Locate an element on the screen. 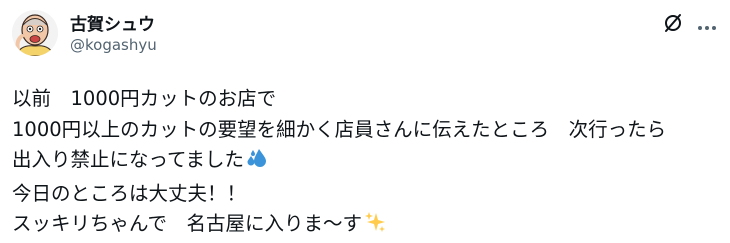 Image resolution: width=730 pixels, height=243 pixels. post-line: 以前 1000円カットのお店で is located at coordinates (144, 98).